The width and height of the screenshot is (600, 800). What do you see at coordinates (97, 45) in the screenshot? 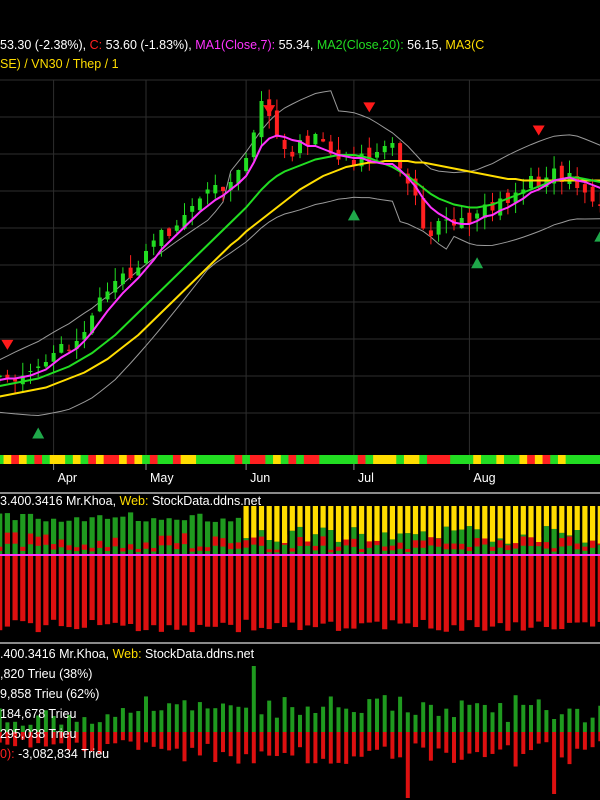
I see `c-label: C:` at bounding box center [97, 45].